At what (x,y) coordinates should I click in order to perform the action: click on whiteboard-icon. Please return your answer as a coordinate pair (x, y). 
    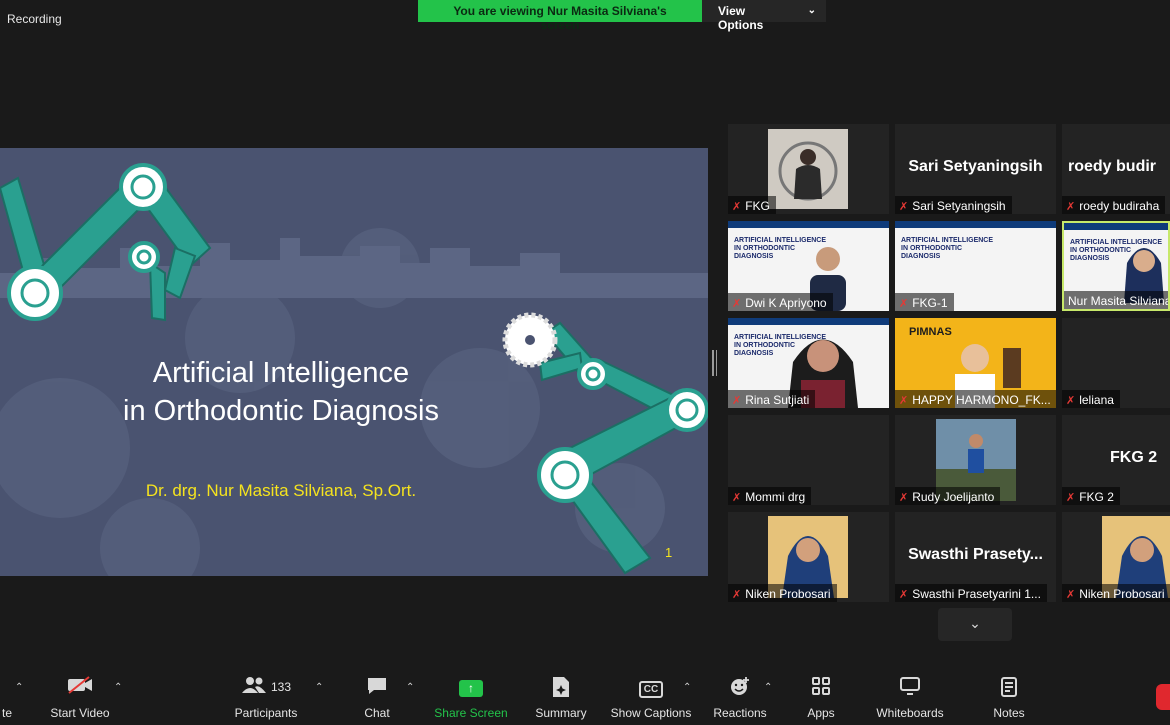
    Looking at the image, I should click on (910, 689).